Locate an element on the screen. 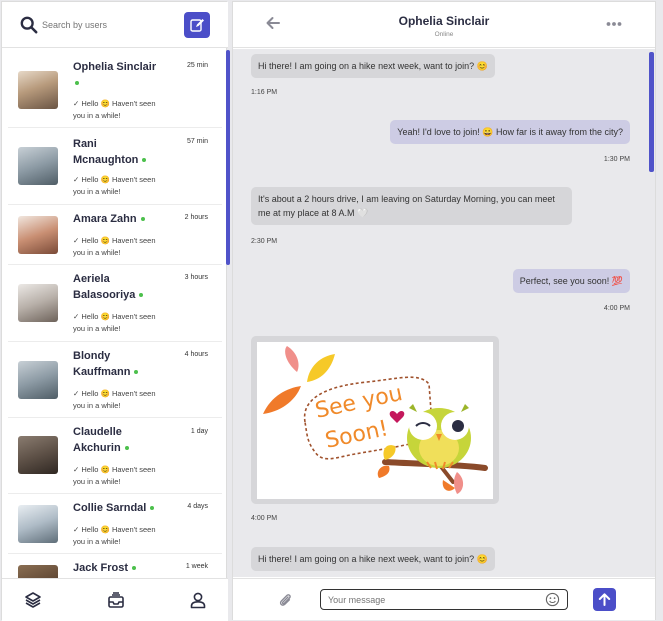 The width and height of the screenshot is (663, 621). contact-item: Jack Frost 1 week is located at coordinates (115, 566).